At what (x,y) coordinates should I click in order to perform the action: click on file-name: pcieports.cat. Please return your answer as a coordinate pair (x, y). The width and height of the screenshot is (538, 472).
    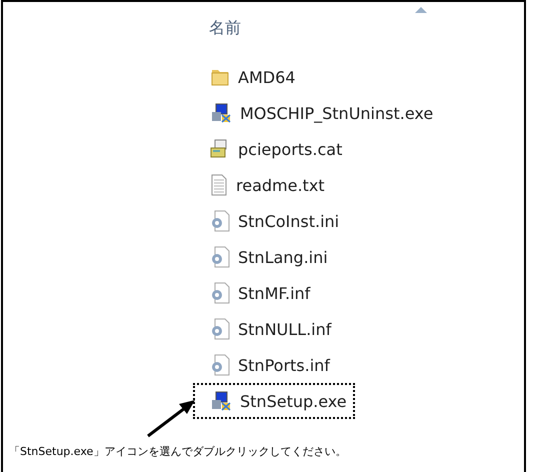
    Looking at the image, I should click on (290, 149).